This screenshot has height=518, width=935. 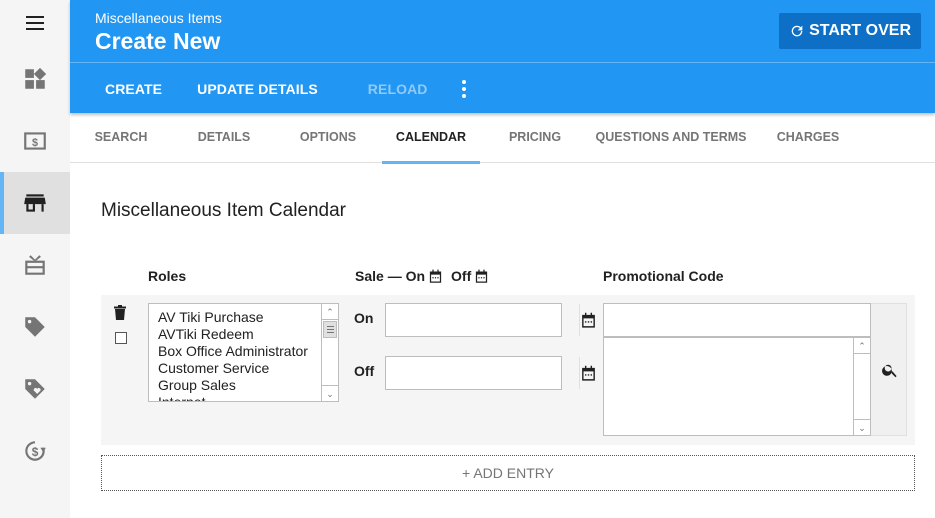 What do you see at coordinates (248, 317) in the screenshot?
I see `role-option: AV Tiki Purchase` at bounding box center [248, 317].